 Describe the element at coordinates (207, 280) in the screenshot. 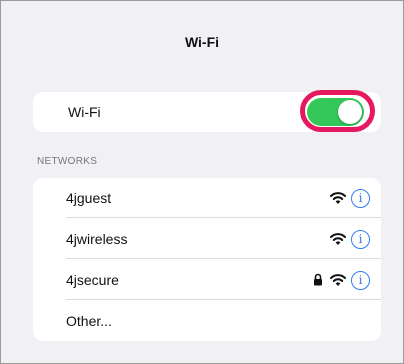

I see `network-row-4jsecure: 4jsecure i` at that location.